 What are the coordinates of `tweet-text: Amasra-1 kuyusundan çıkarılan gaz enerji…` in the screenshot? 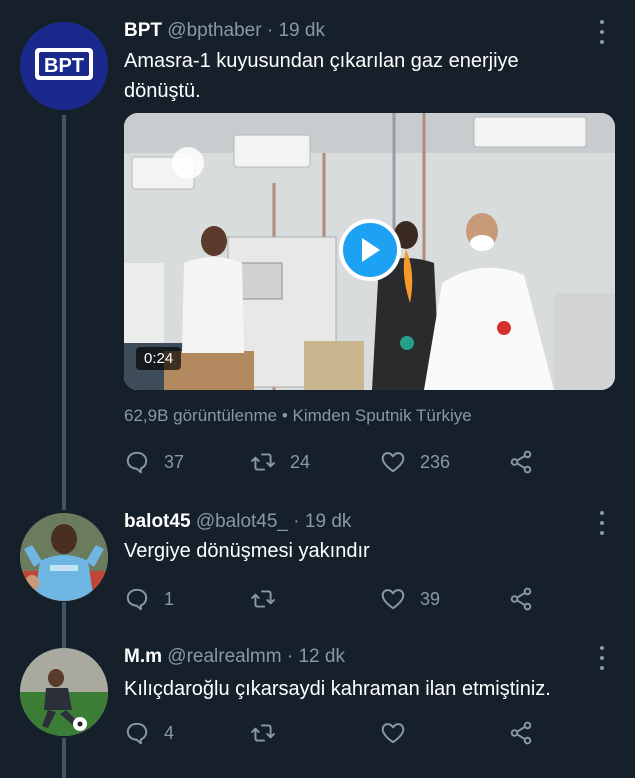 It's located at (321, 76).